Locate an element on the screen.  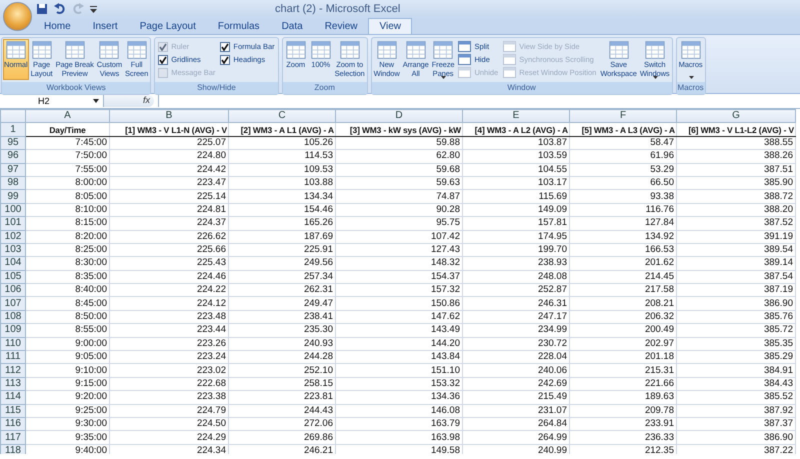
table-cell: 115.69 is located at coordinates (516, 197).